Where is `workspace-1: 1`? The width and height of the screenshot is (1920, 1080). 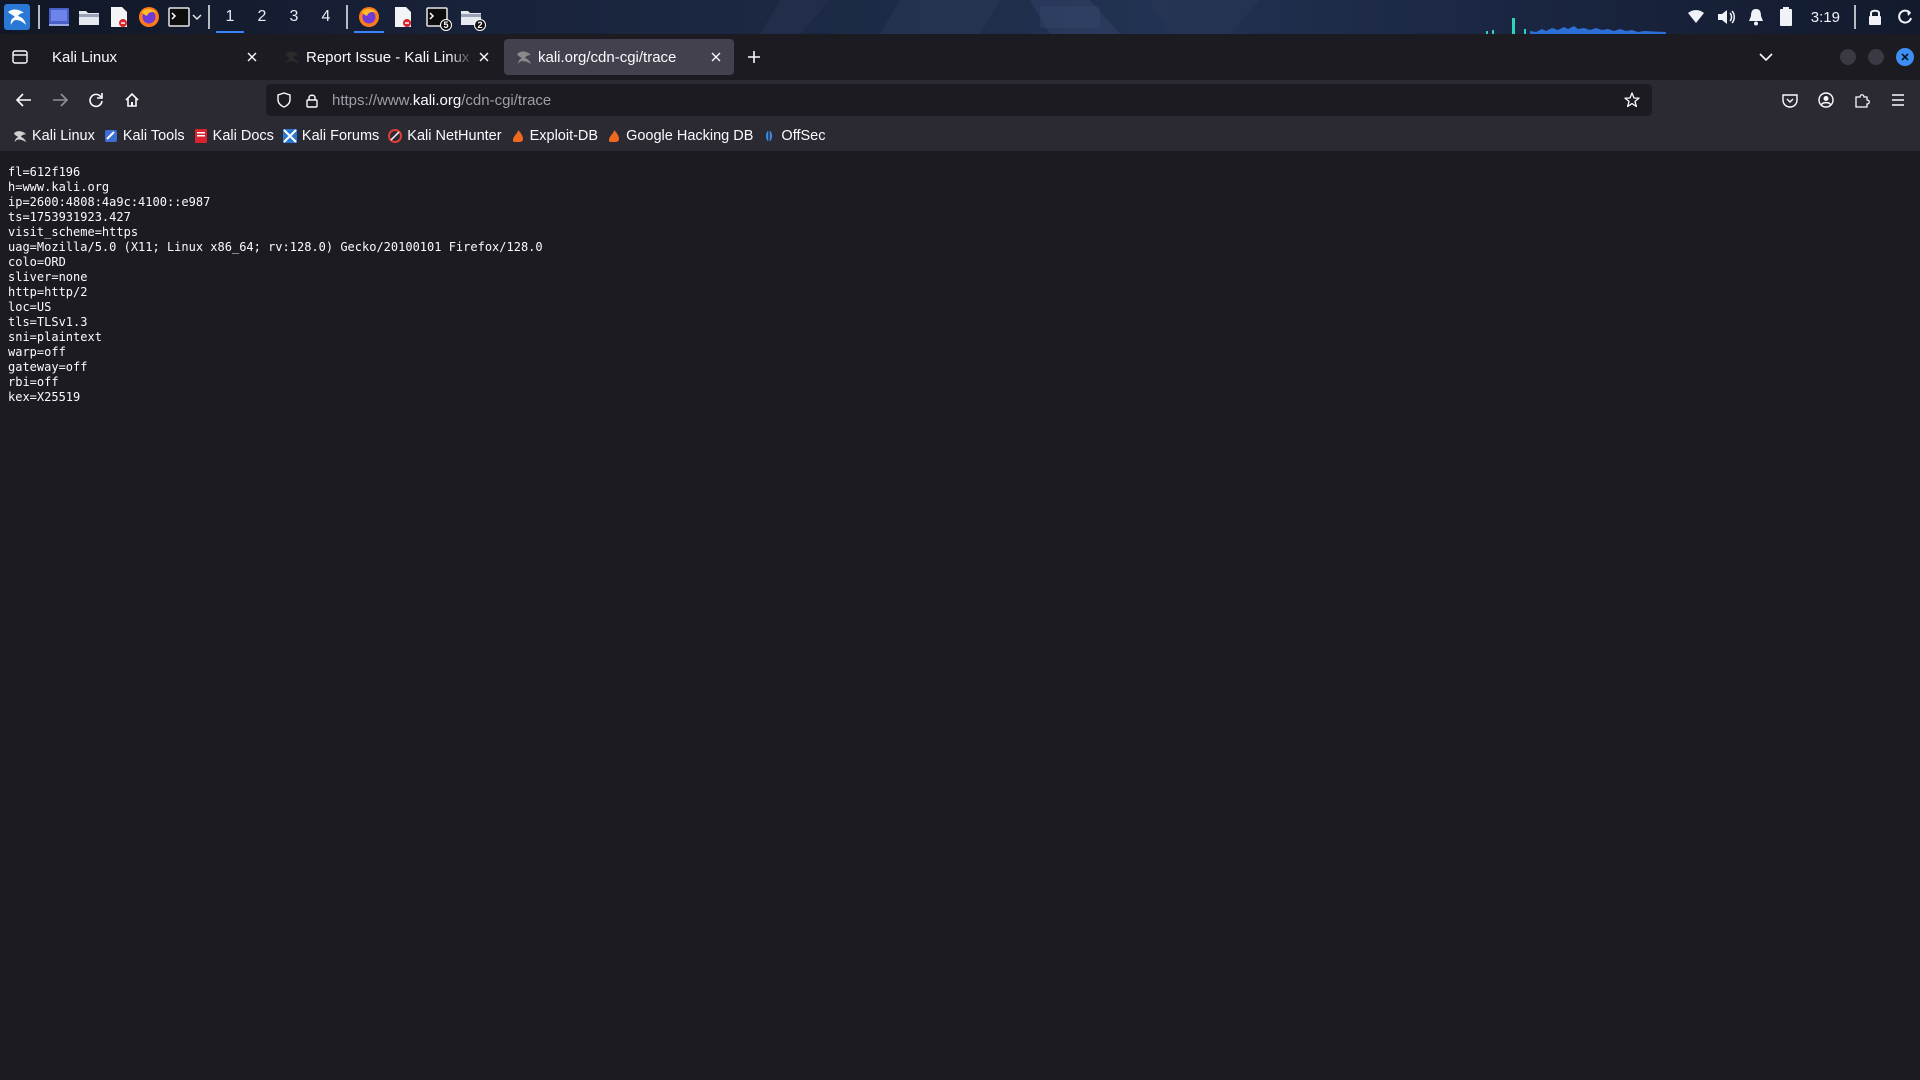 workspace-1: 1 is located at coordinates (230, 17).